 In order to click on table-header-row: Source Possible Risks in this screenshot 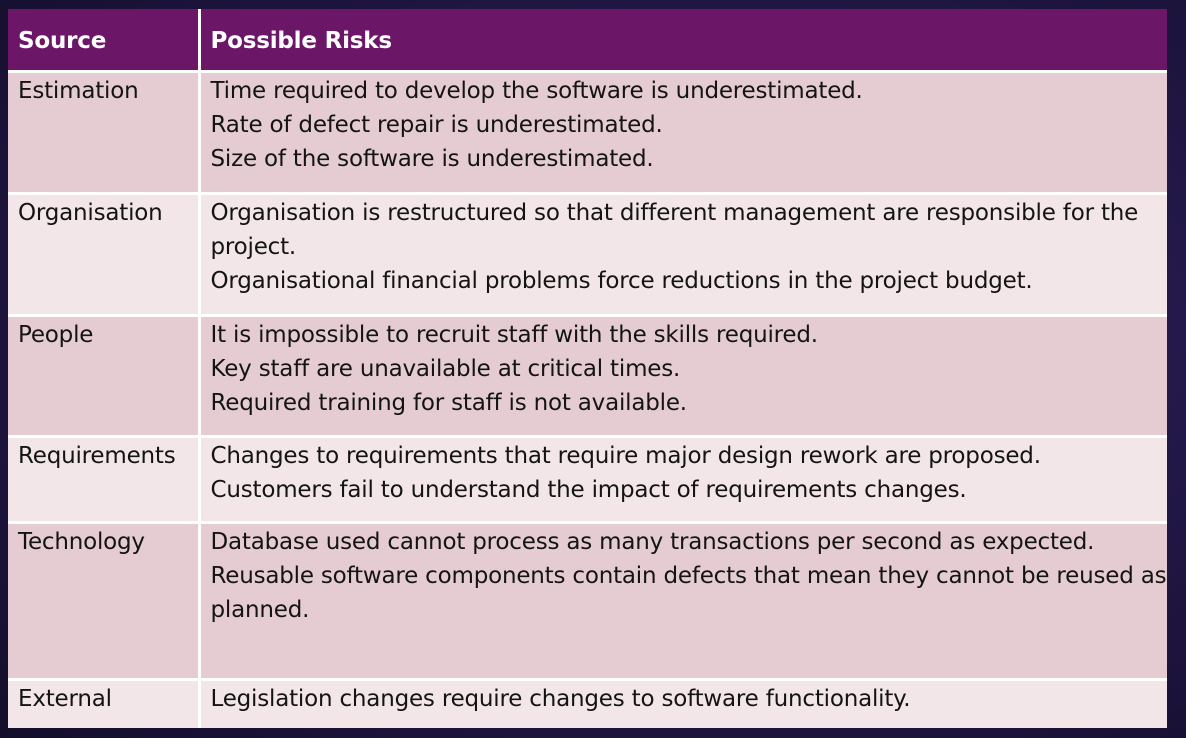, I will do `click(587, 40)`.